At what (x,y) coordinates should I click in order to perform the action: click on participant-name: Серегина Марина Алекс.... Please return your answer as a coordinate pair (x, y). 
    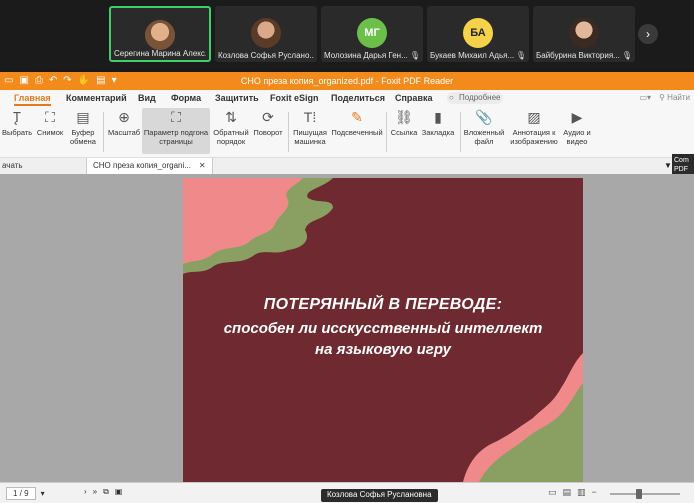
    Looking at the image, I should click on (160, 53).